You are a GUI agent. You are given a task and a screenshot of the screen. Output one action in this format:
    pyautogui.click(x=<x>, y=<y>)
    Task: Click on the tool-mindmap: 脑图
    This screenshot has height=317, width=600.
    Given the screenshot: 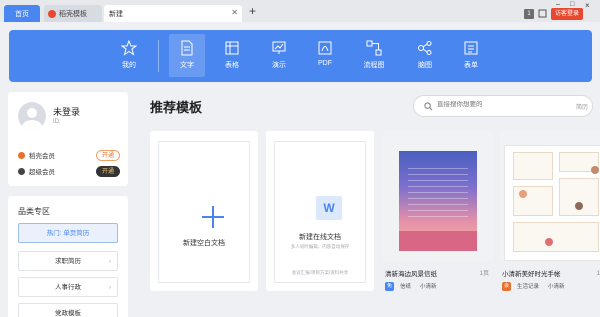 What is the action you would take?
    pyautogui.click(x=425, y=55)
    